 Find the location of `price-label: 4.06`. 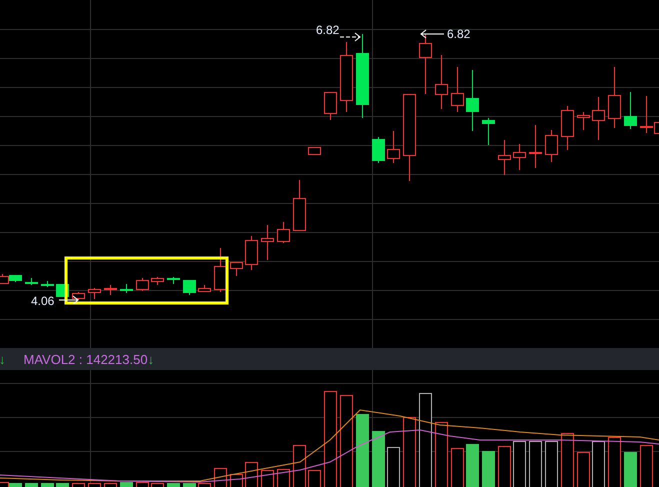

price-label: 4.06 is located at coordinates (42, 301).